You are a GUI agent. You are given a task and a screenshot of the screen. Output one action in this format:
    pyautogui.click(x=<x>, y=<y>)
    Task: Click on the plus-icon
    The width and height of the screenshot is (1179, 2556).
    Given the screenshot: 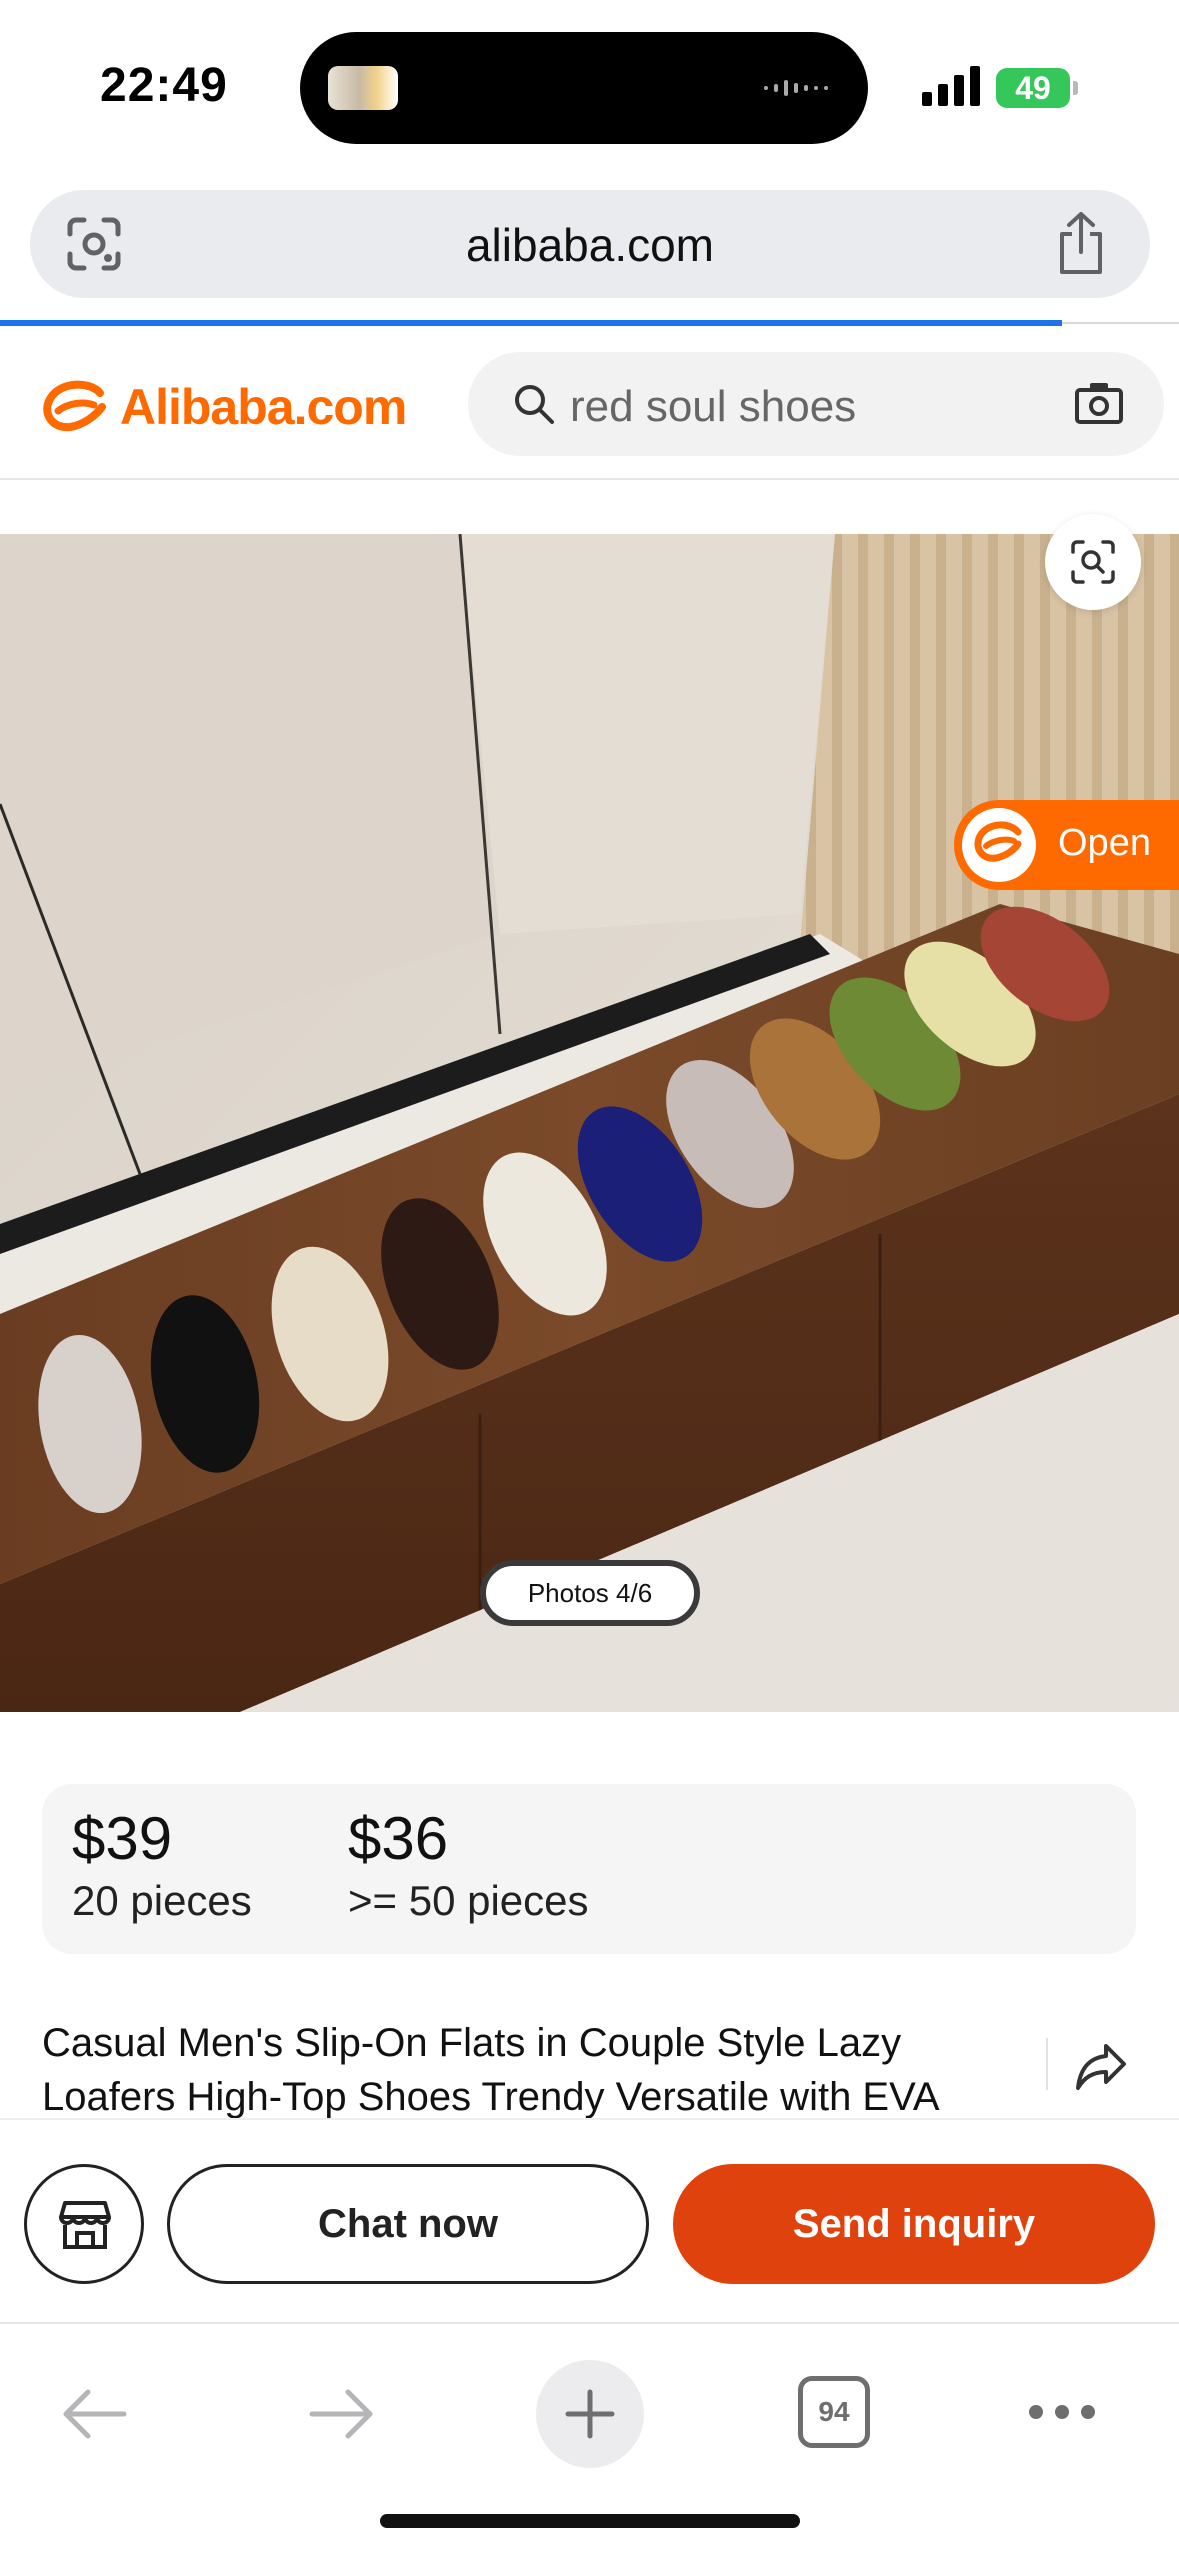 What is the action you would take?
    pyautogui.click(x=590, y=2414)
    